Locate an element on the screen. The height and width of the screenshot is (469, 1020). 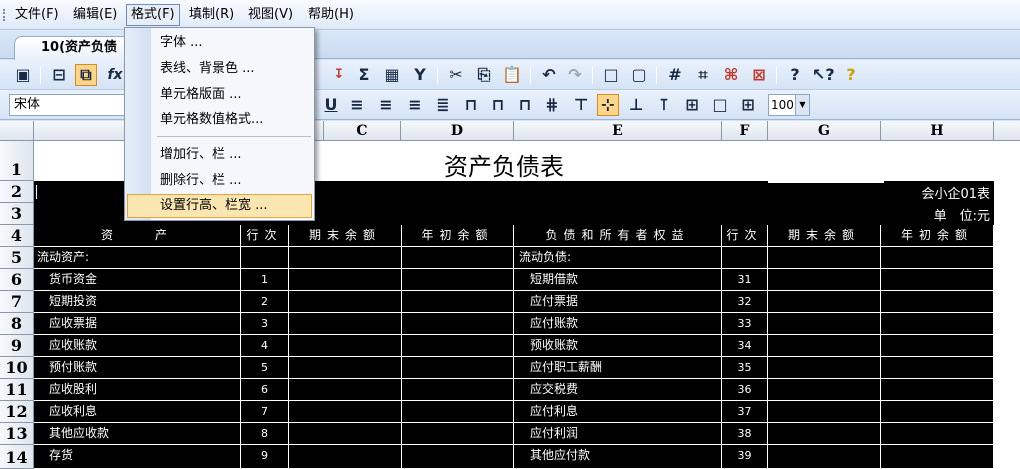
liability-name-cell: 应付利息 is located at coordinates (618, 412).